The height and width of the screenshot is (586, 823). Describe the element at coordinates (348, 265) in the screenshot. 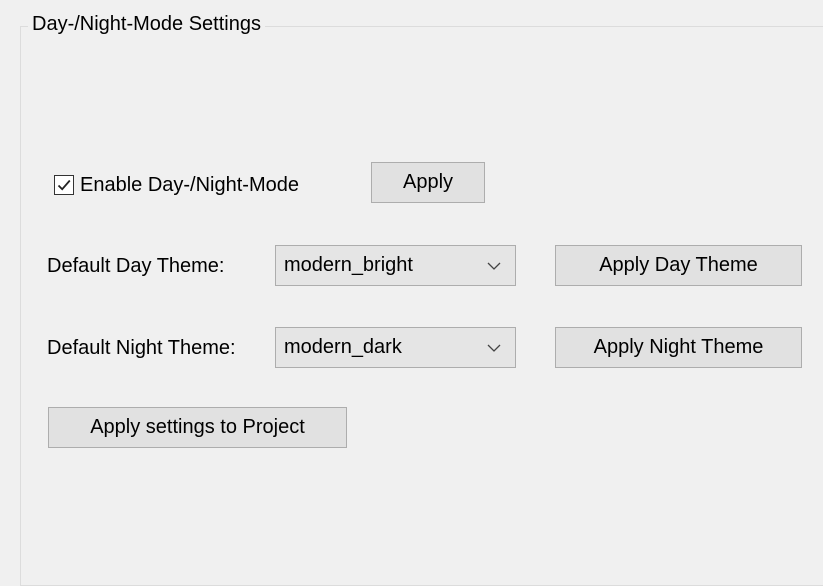

I see `day-theme-select-value: modern_bright` at that location.